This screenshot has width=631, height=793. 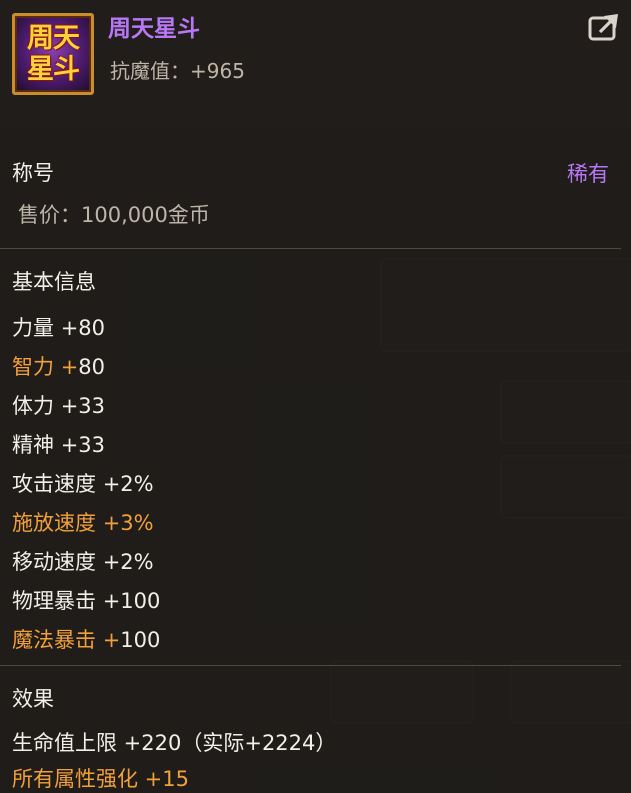 I want to click on stat-label: 智力, so click(x=33, y=367).